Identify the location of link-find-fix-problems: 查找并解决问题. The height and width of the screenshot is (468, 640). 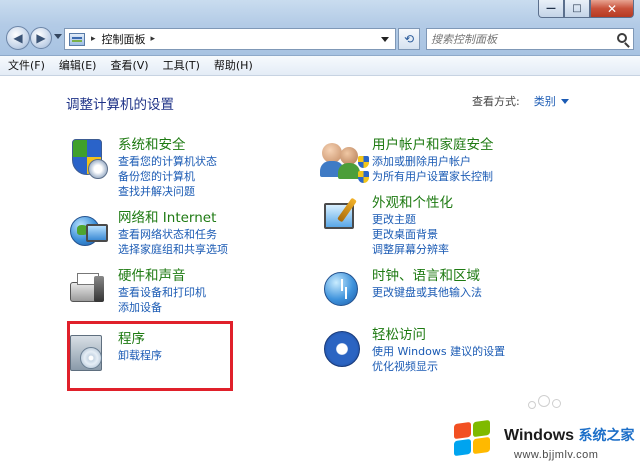
(167, 191).